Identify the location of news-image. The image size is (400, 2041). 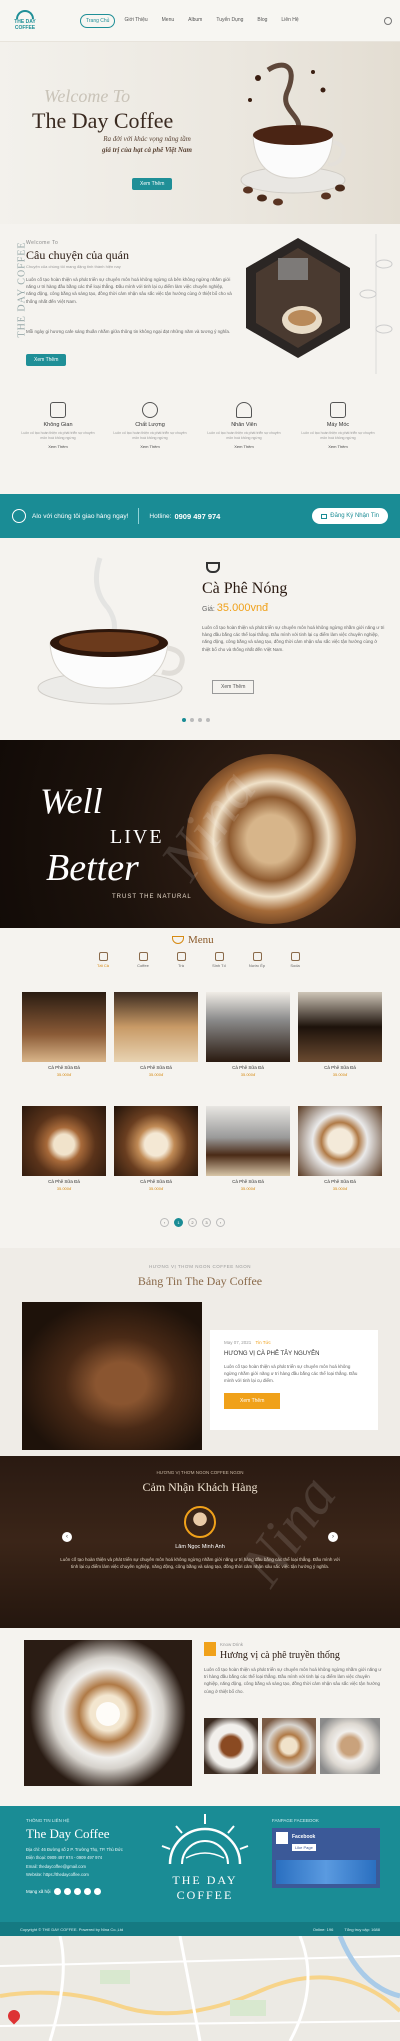
(112, 1376).